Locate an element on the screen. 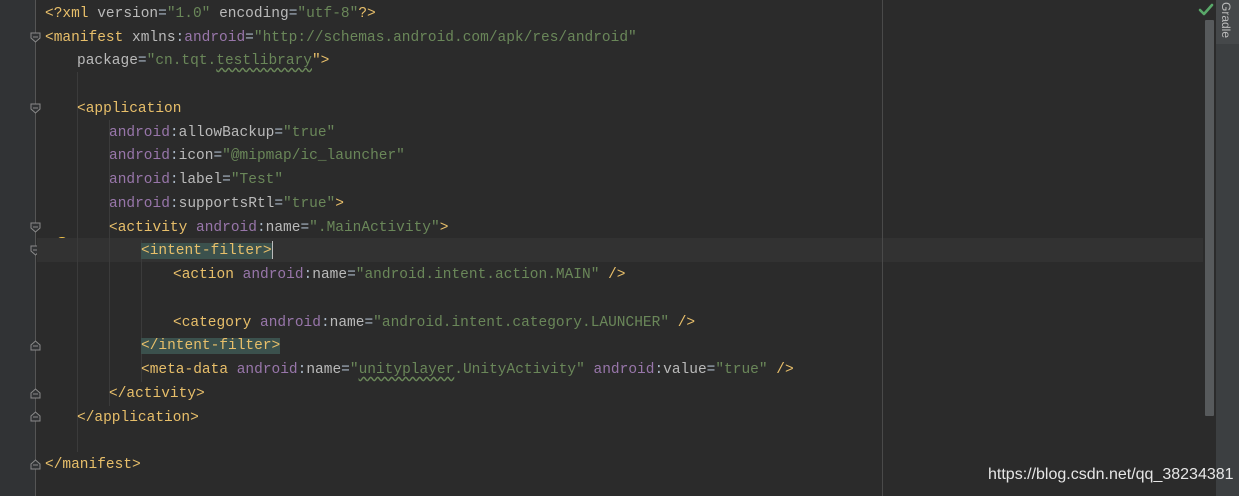 The width and height of the screenshot is (1239, 496). meta-data-open-tag: <meta-data is located at coordinates (185, 370).